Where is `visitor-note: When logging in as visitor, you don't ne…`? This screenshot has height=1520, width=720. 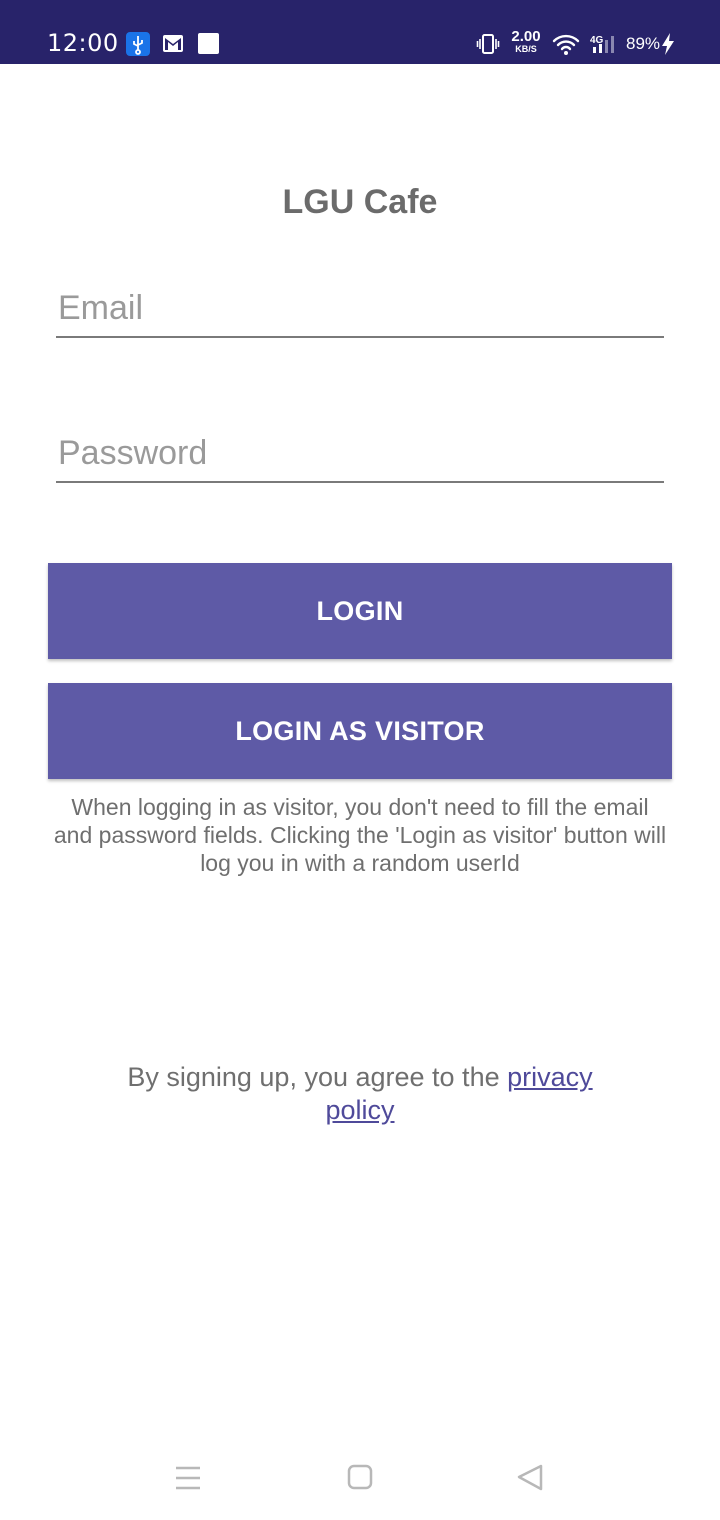
visitor-note: When logging in as visitor, you don't ne… is located at coordinates (360, 835).